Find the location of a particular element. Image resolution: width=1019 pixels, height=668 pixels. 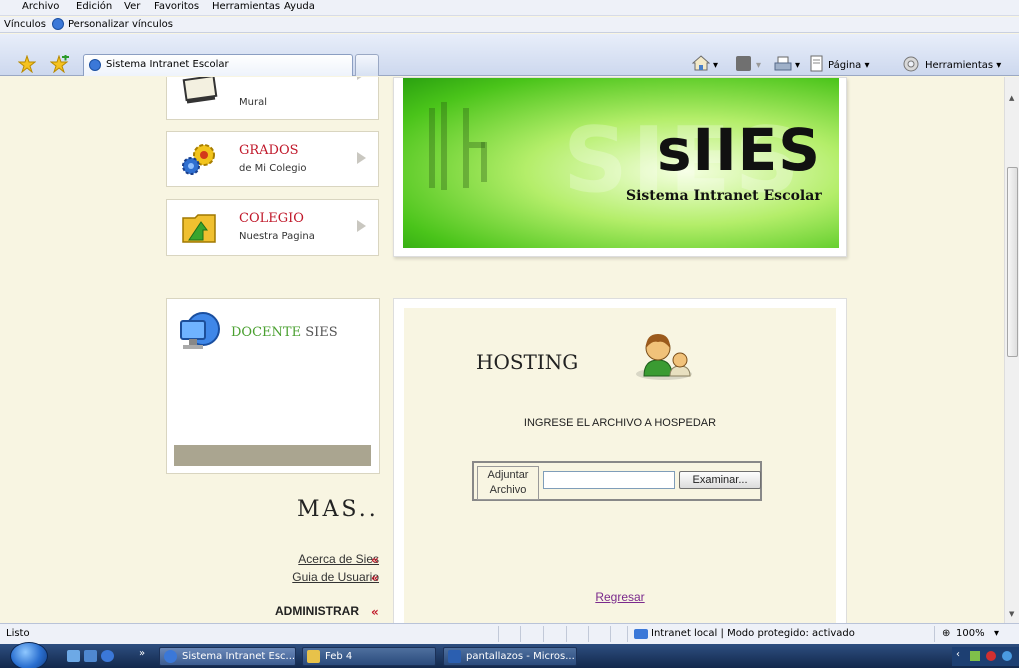

links-bar: Vínculos Personalizar vínculos is located at coordinates (509, 25).